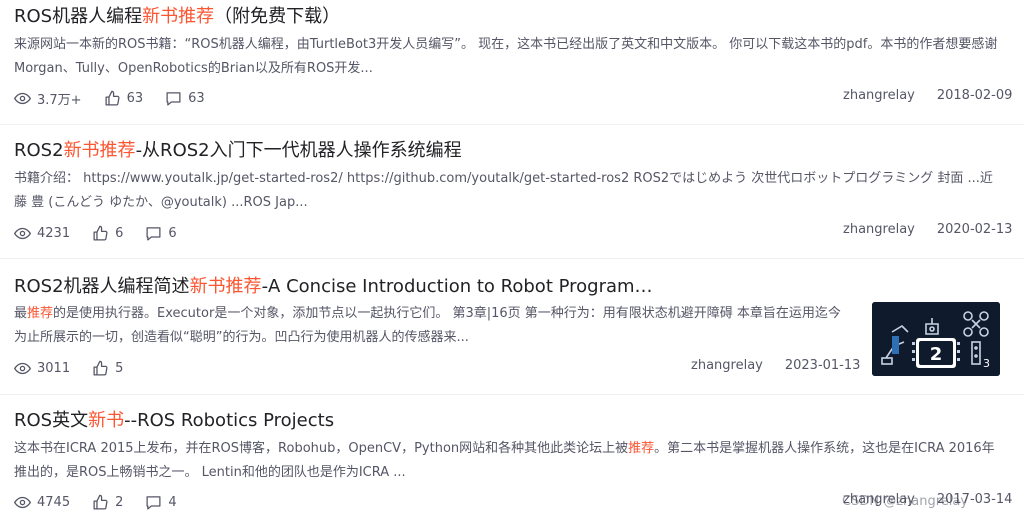 The width and height of the screenshot is (1024, 520). I want to click on title-text: ROS2, so click(39, 150).